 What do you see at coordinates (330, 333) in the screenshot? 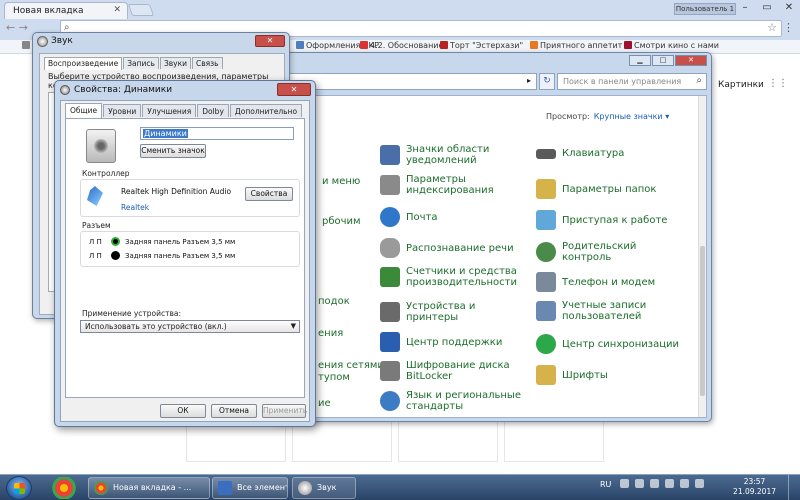
I see `partial-item: ения` at bounding box center [330, 333].